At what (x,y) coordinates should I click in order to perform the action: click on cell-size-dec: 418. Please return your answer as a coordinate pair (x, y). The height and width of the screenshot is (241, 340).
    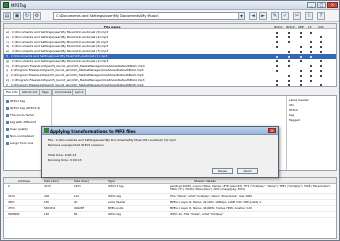
    Looking at the image, I should click on (46, 196).